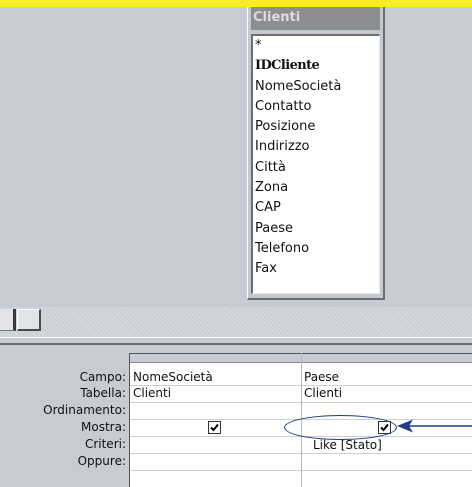 This screenshot has height=487, width=472. What do you see at coordinates (214, 462) in the screenshot?
I see `cell-oppure-col1` at bounding box center [214, 462].